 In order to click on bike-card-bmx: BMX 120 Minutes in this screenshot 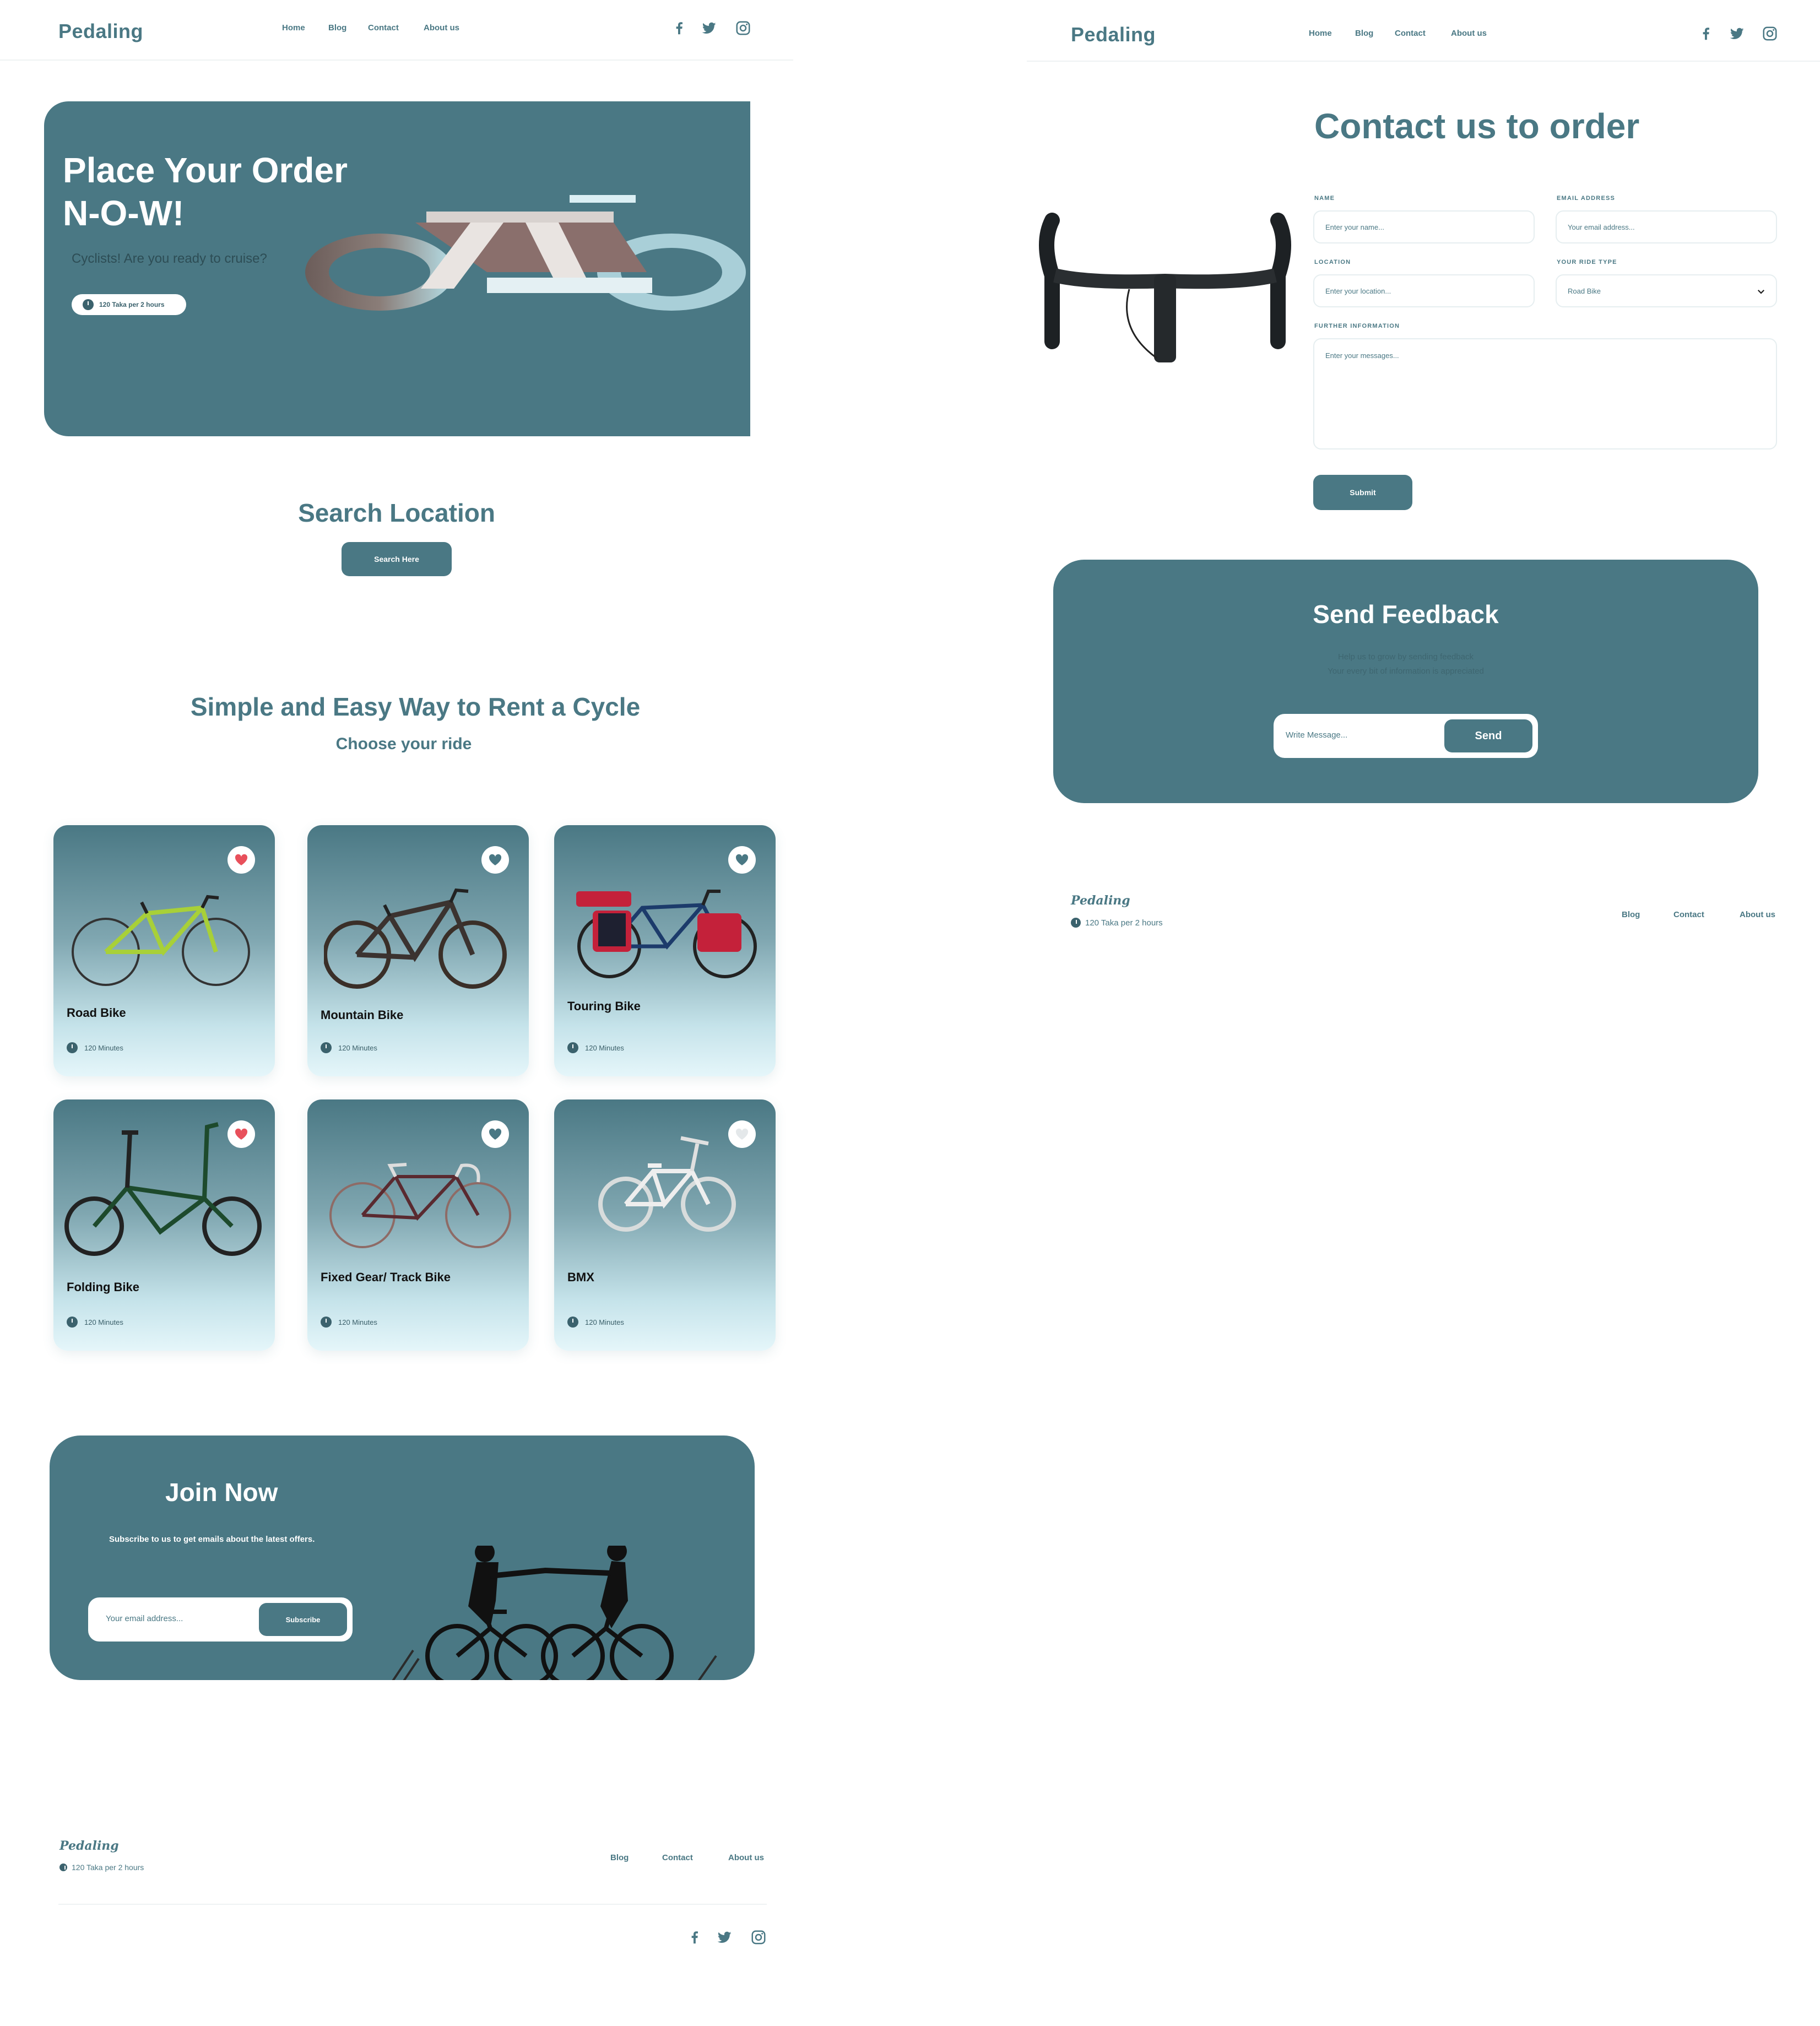, I will do `click(665, 1225)`.